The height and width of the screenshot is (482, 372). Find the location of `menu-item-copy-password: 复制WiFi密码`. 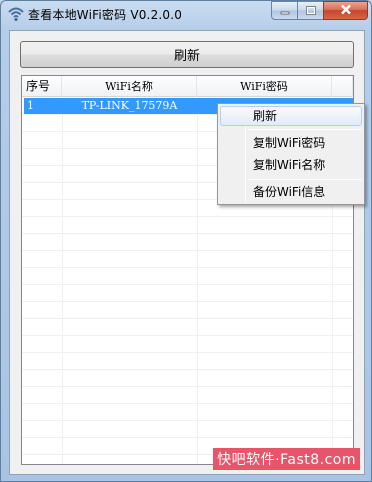

menu-item-copy-password: 复制WiFi密码 is located at coordinates (291, 143).